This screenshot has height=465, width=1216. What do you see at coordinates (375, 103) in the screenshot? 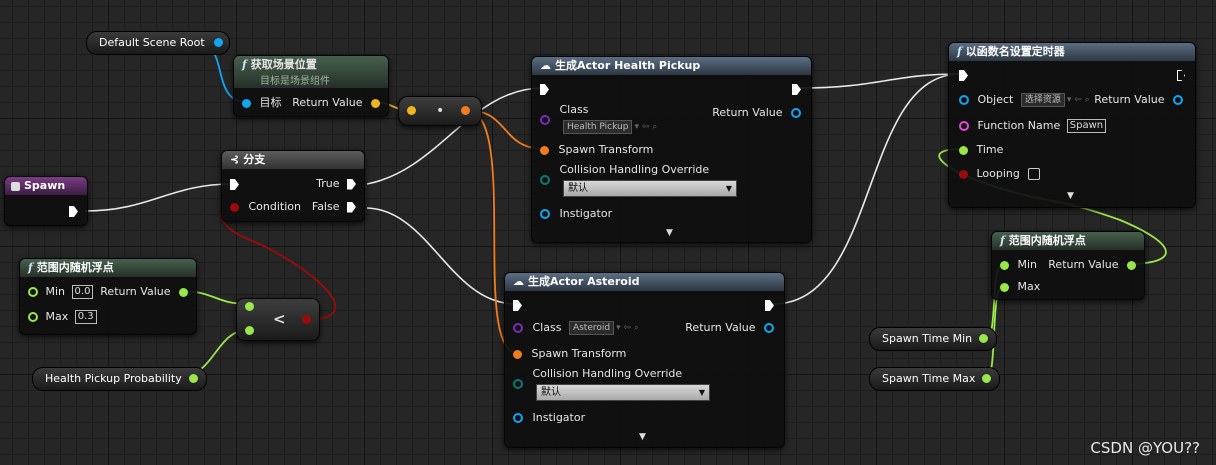
I see `location-output-pin` at bounding box center [375, 103].